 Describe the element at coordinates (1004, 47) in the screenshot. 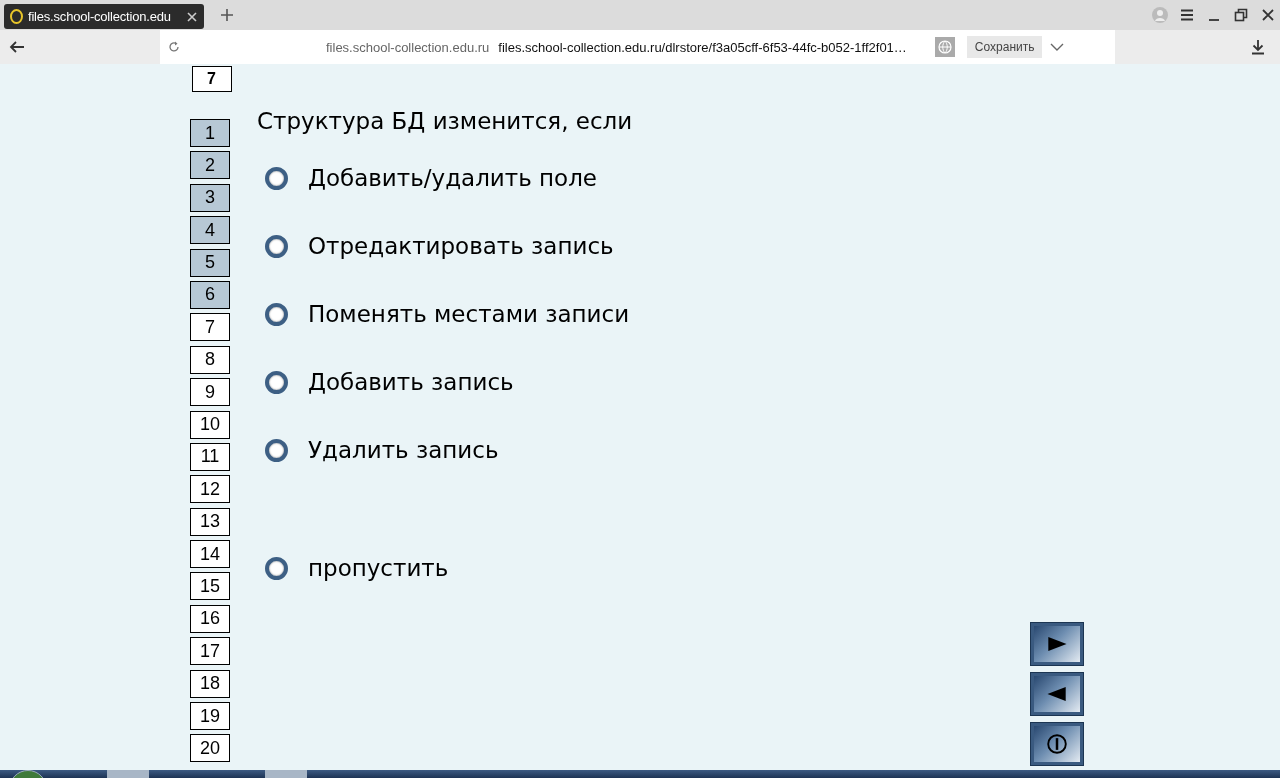

I see `save-button: Сохранить` at that location.